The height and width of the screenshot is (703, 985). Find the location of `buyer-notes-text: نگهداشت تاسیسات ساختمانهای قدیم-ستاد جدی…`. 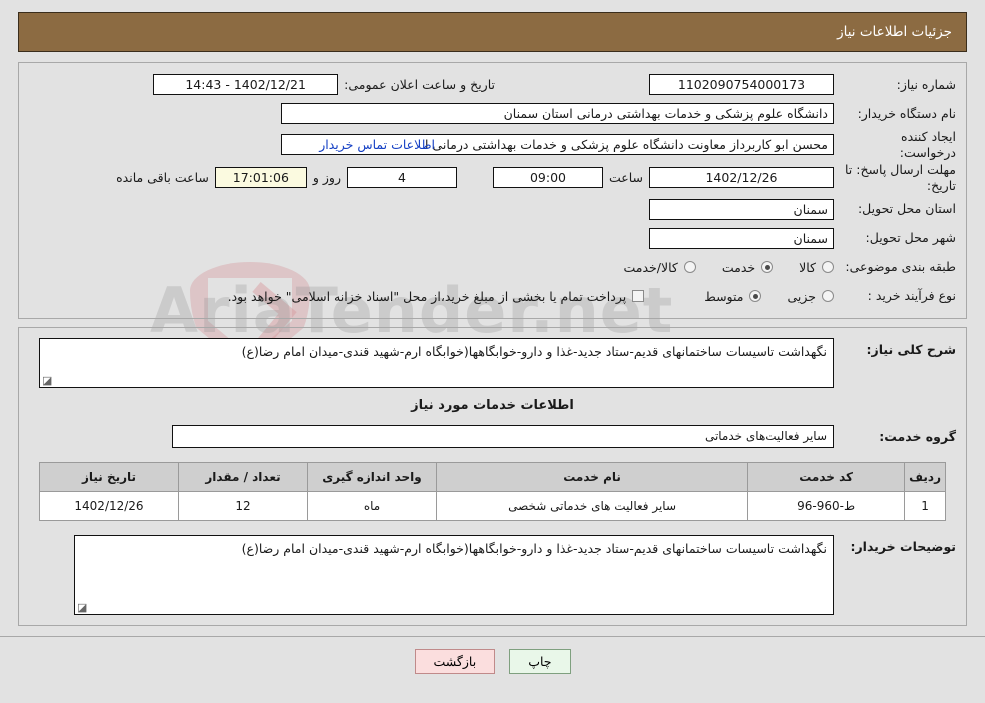

buyer-notes-text: نگهداشت تاسیسات ساختمانهای قدیم-ستاد جدی… is located at coordinates (534, 548).